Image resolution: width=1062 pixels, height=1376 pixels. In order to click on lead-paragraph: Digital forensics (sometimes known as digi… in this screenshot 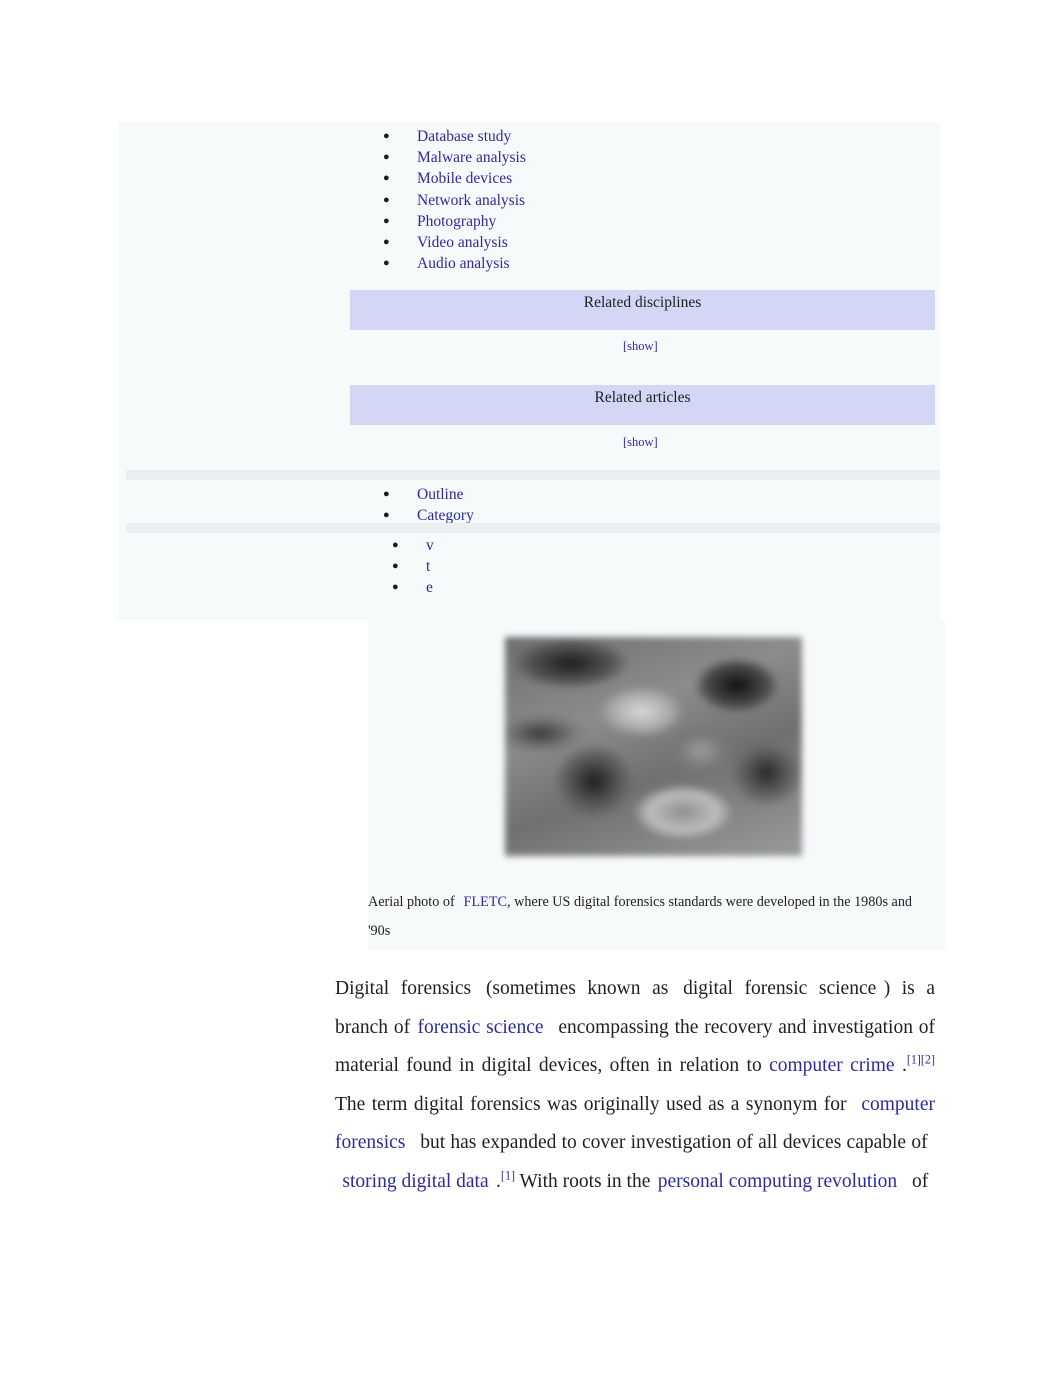, I will do `click(635, 1086)`.